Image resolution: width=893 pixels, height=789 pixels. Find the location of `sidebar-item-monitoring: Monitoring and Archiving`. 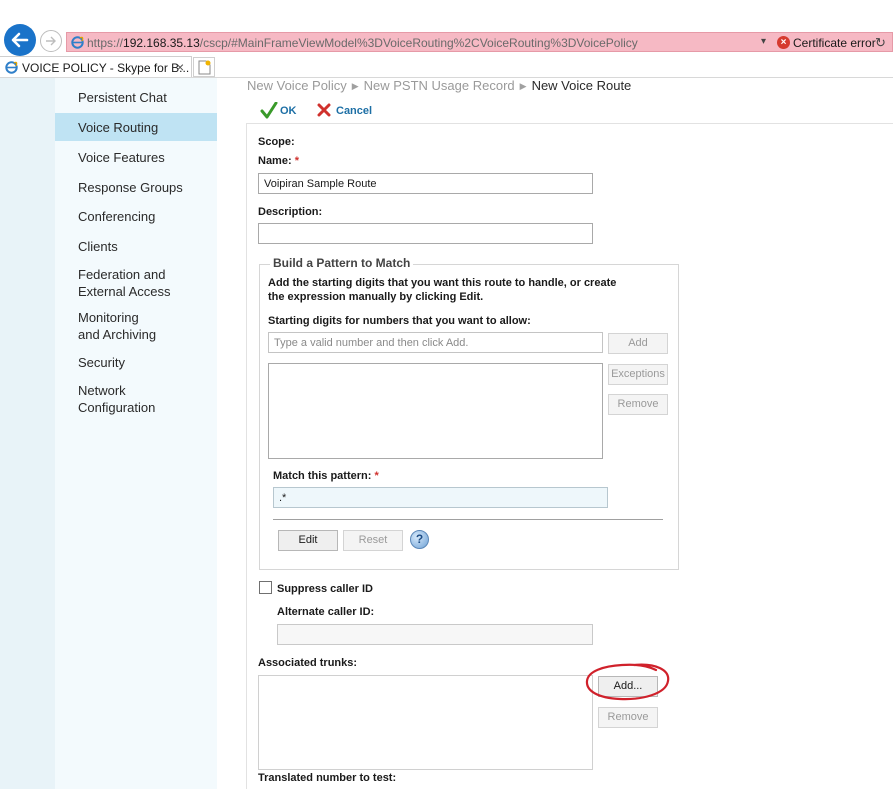

sidebar-item-monitoring: Monitoring and Archiving is located at coordinates (136, 326).